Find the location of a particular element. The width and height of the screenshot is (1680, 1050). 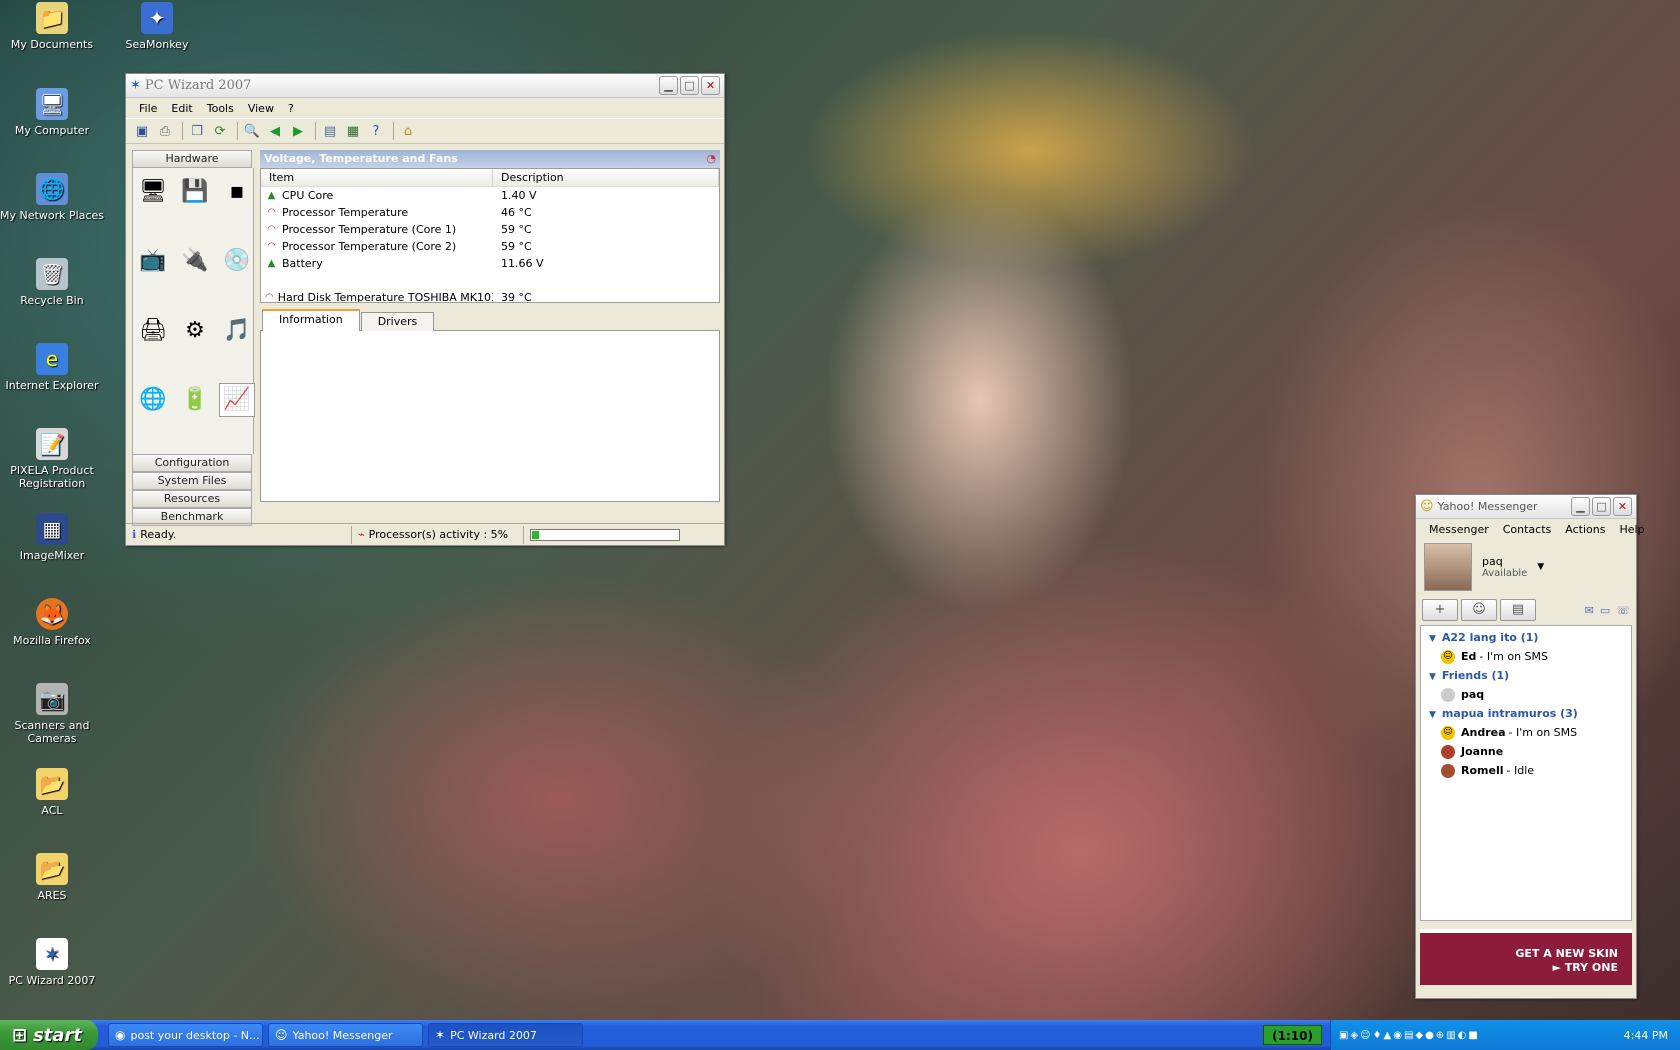

menu-help: Help is located at coordinates (1631, 529).